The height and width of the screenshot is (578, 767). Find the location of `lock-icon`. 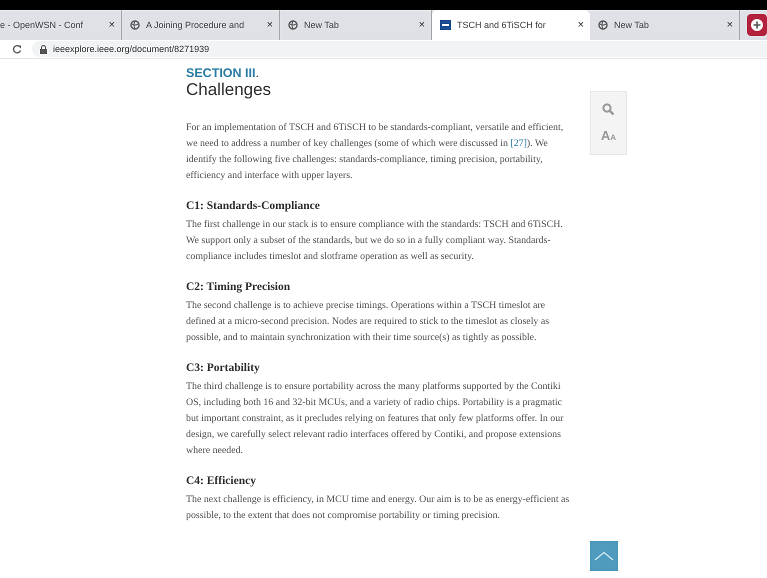

lock-icon is located at coordinates (43, 49).